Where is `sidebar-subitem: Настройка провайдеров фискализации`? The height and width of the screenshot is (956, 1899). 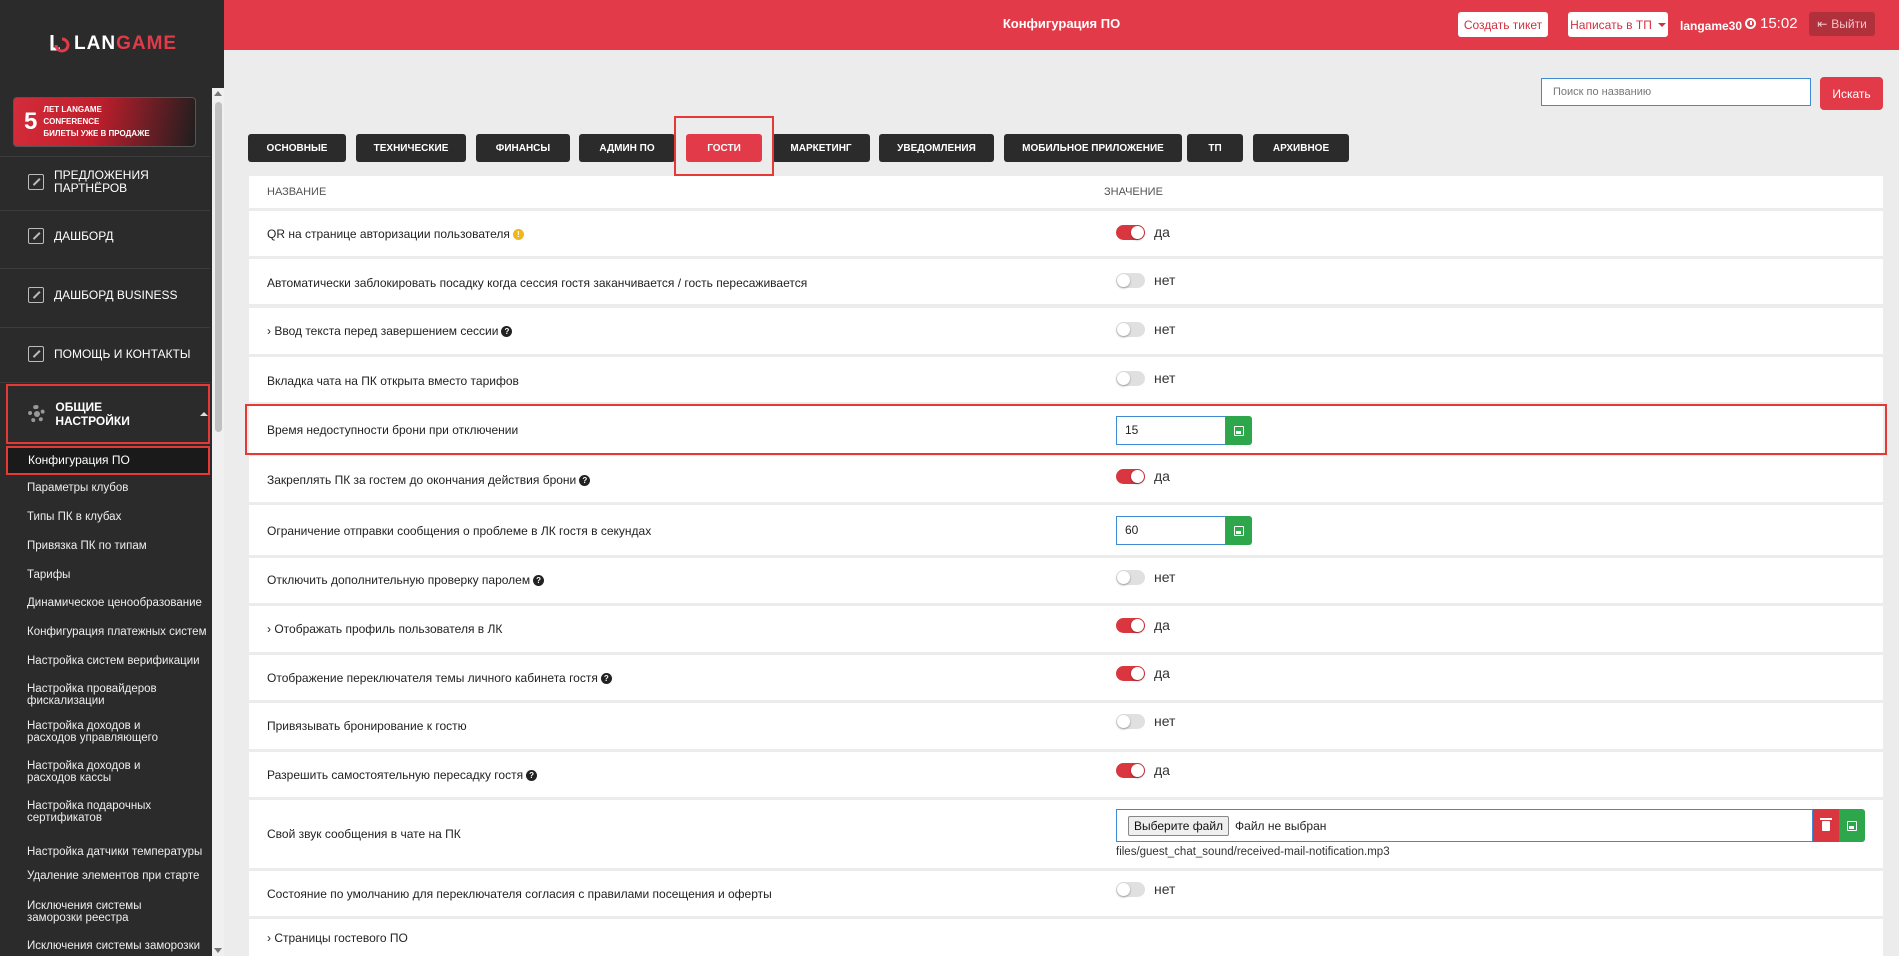
sidebar-subitem: Настройка провайдеров фискализации is located at coordinates (117, 695).